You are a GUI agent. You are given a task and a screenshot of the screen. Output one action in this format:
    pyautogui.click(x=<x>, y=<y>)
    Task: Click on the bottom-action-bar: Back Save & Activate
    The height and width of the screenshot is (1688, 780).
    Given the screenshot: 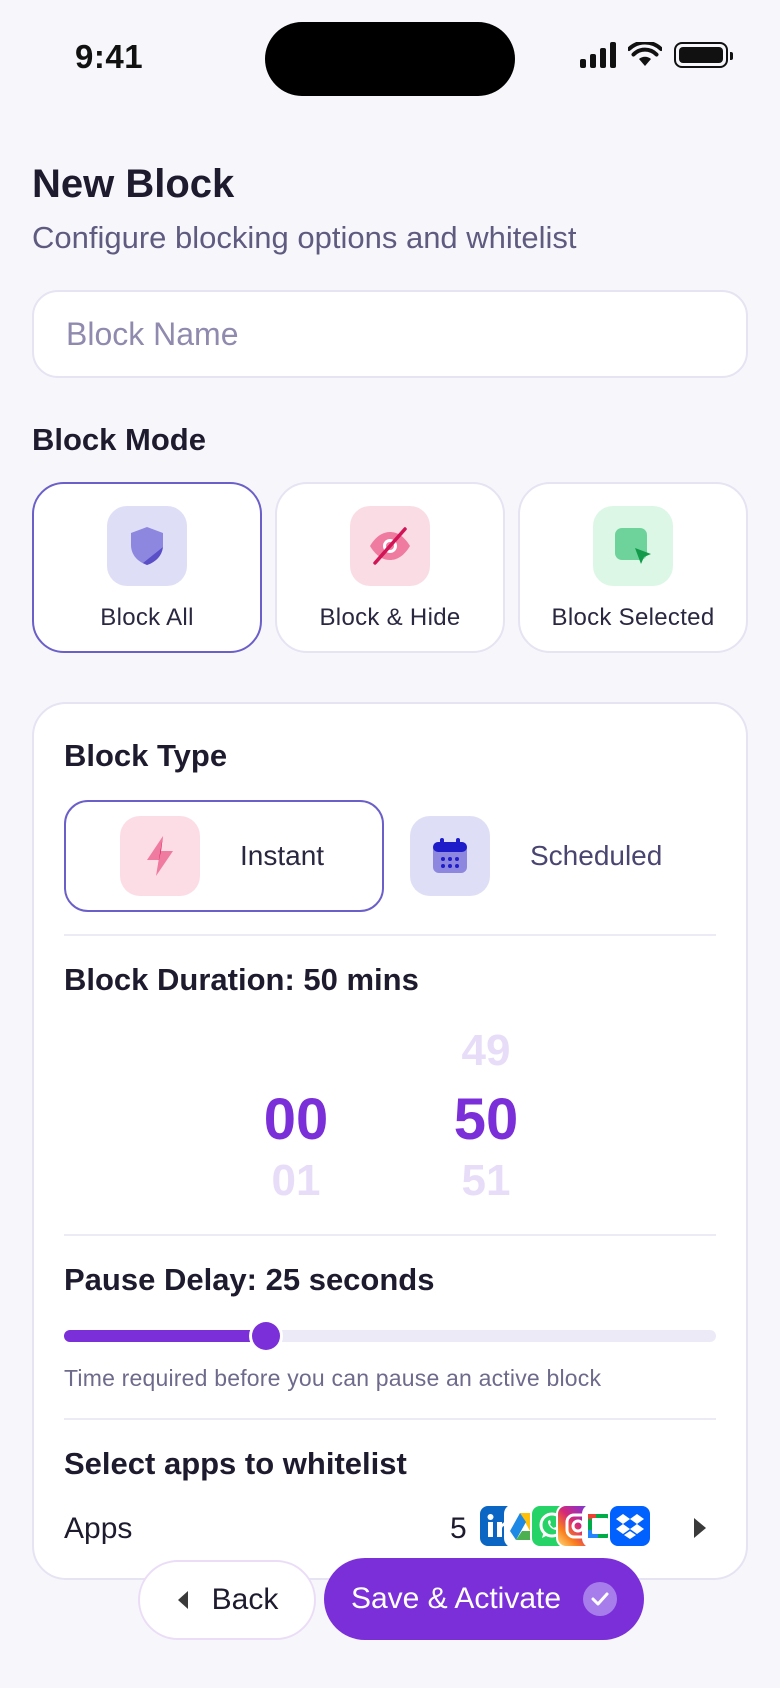 What is the action you would take?
    pyautogui.click(x=390, y=1601)
    